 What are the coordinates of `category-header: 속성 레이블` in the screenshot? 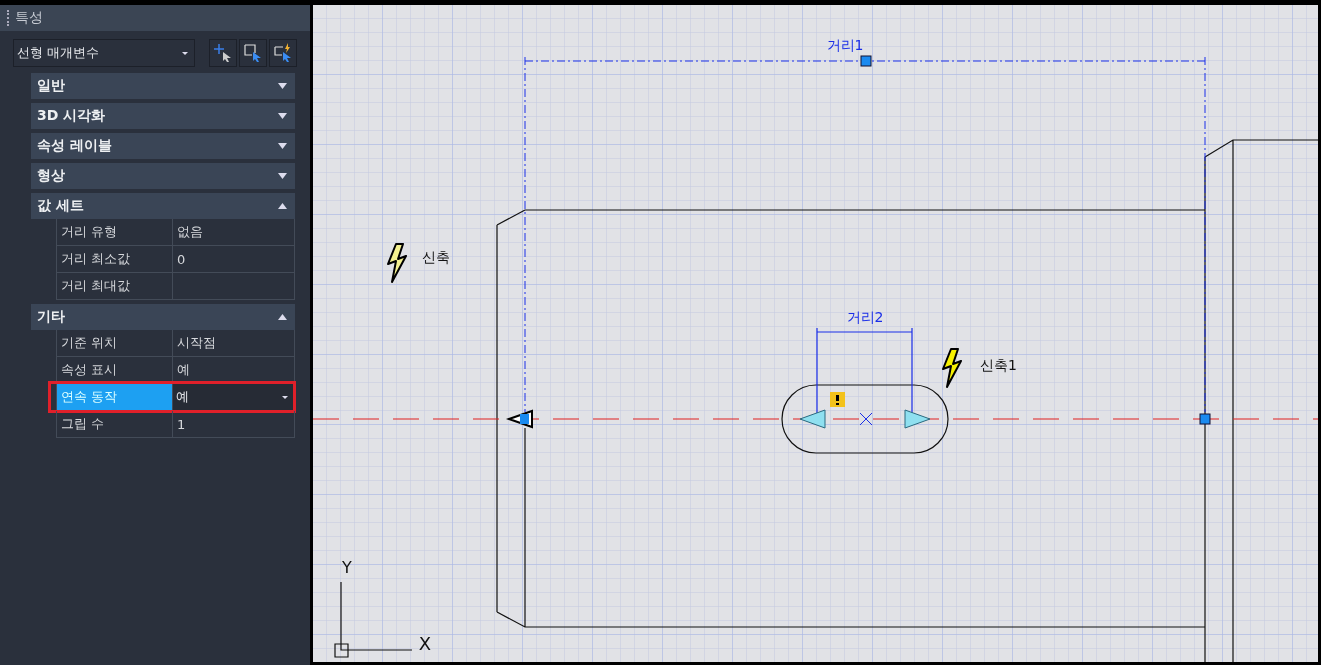 It's located at (163, 146).